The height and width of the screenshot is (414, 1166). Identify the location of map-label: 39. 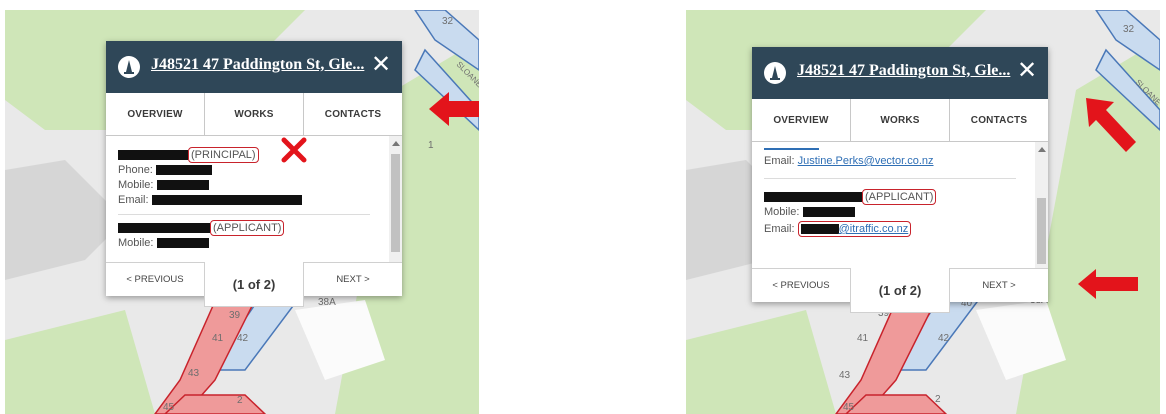
(235, 315).